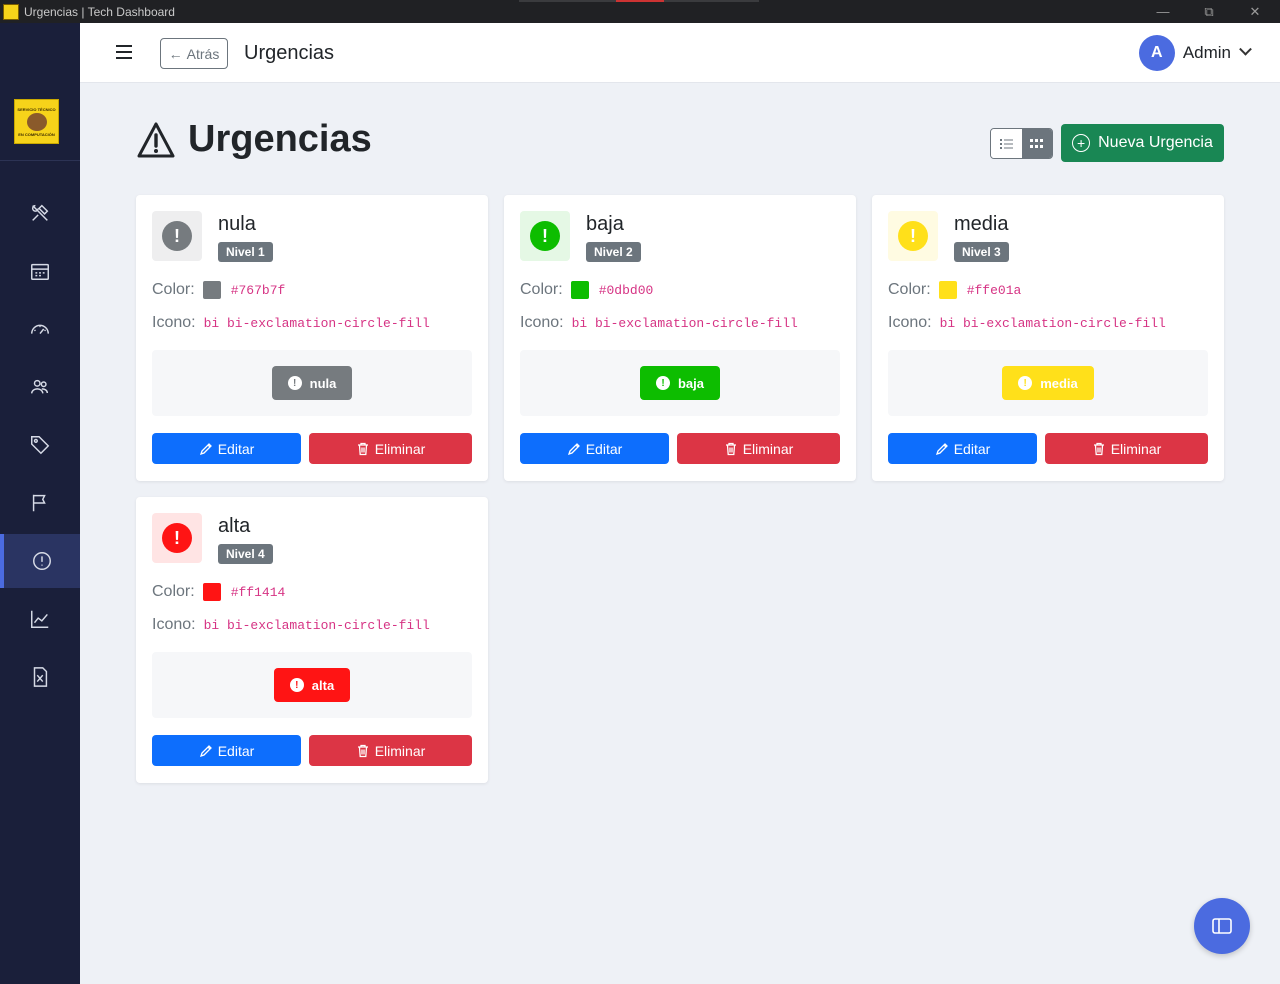  What do you see at coordinates (1209, 11) in the screenshot?
I see `restore-button: ⧉` at bounding box center [1209, 11].